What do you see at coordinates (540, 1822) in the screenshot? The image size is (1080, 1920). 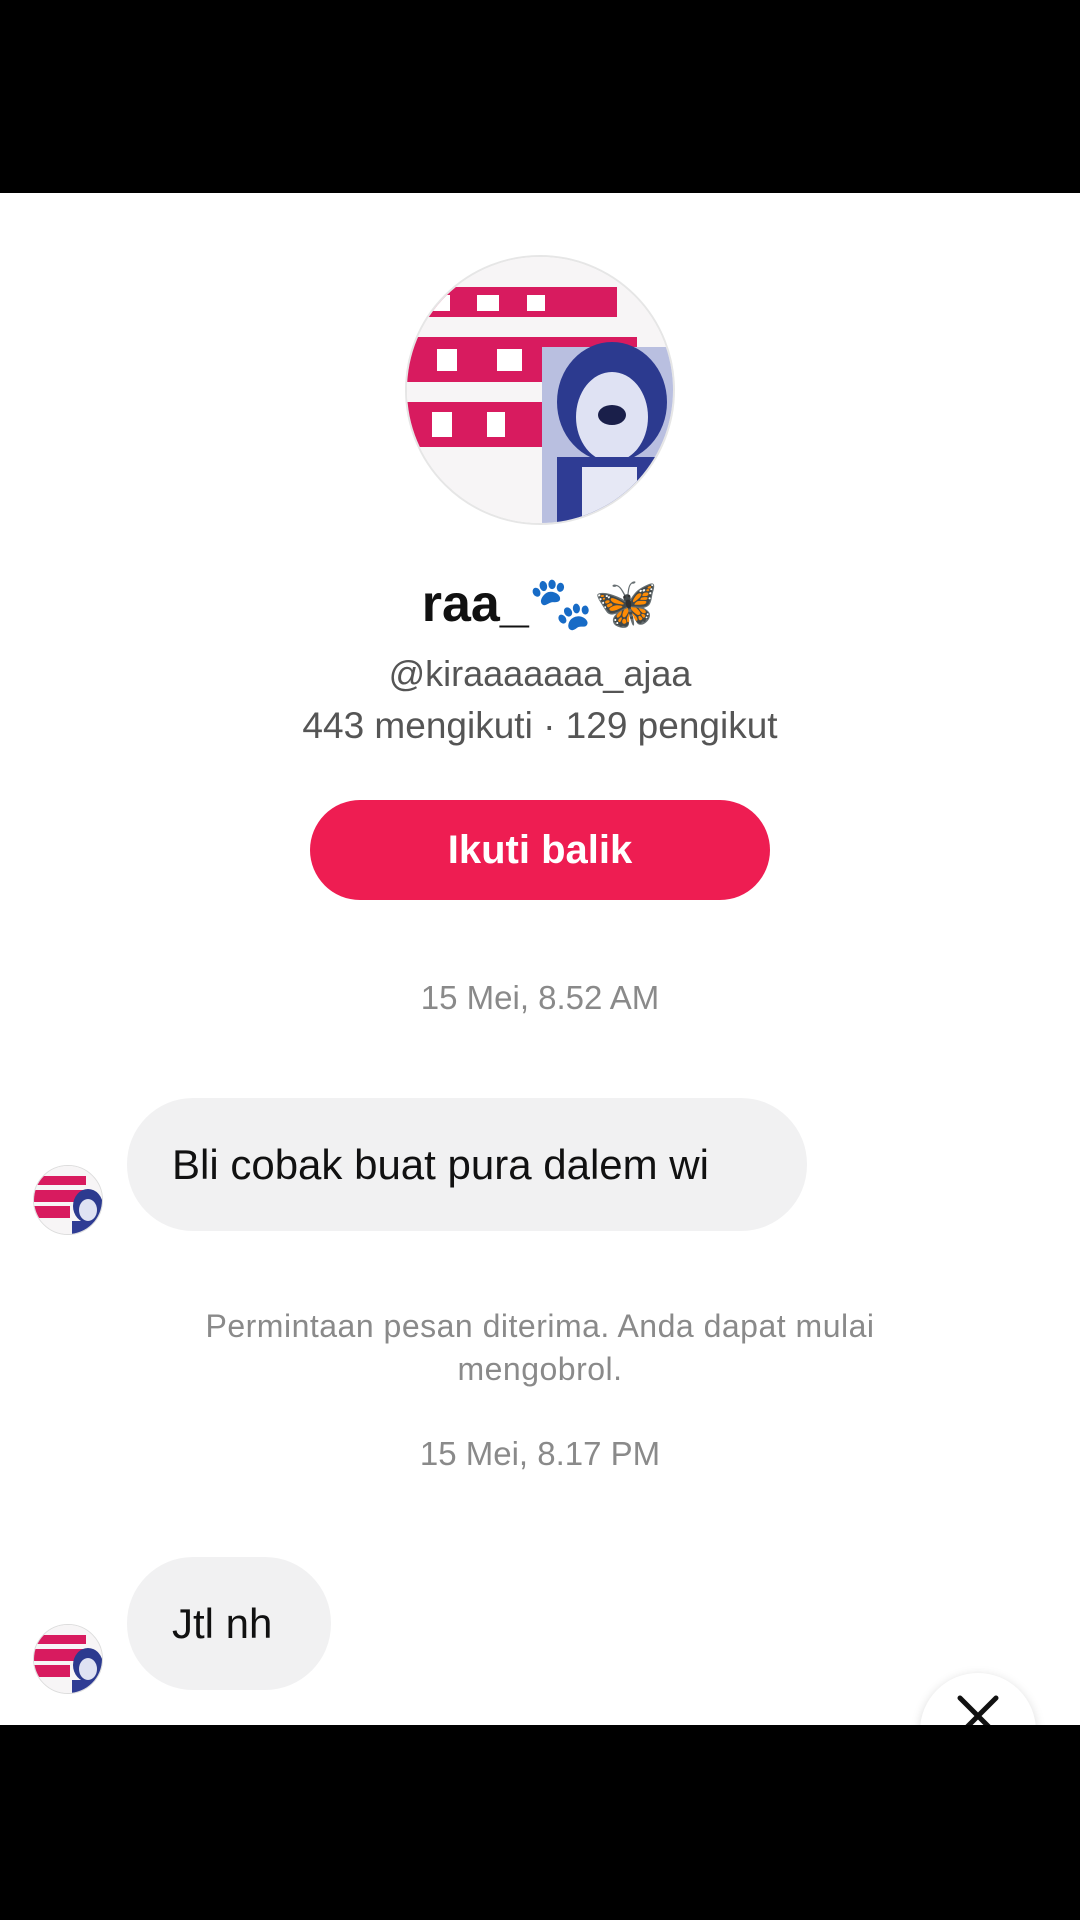 I see `bottom-black-bar` at bounding box center [540, 1822].